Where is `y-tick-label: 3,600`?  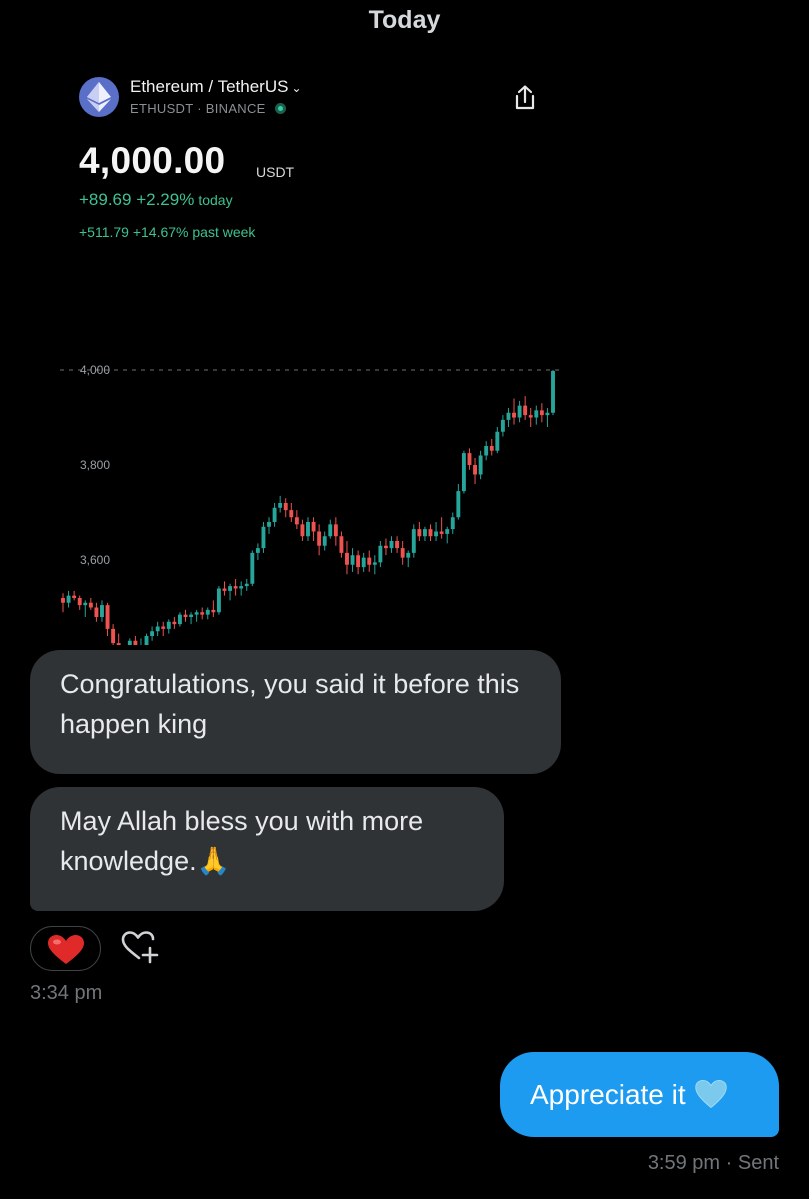
y-tick-label: 3,600 is located at coordinates (95, 560).